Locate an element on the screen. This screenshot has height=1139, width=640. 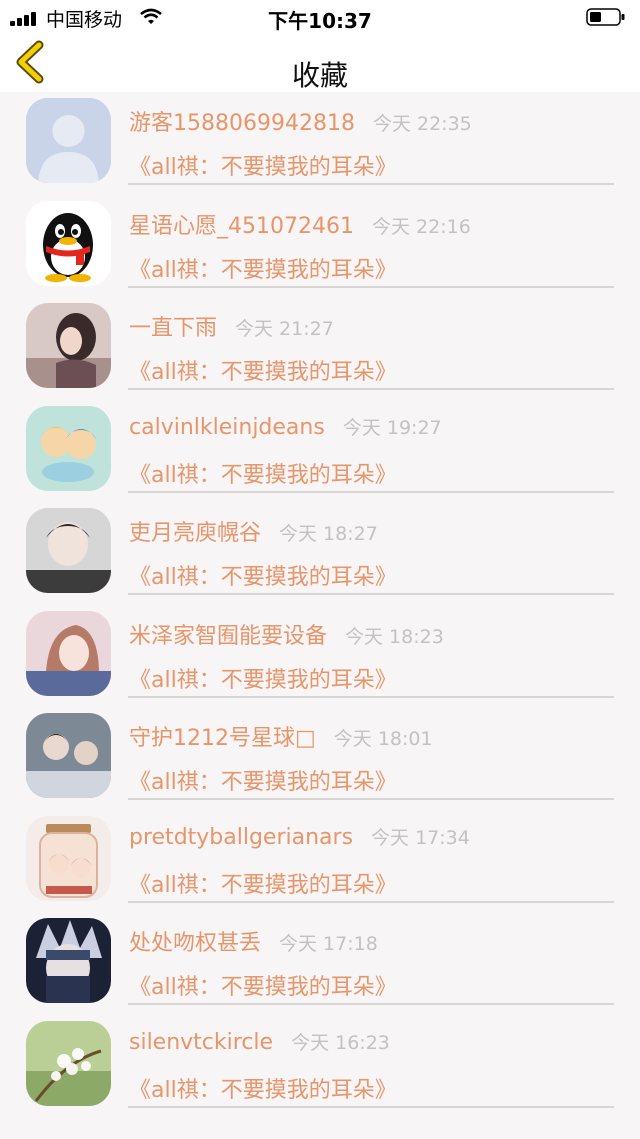
default-user-icon is located at coordinates (68, 140).